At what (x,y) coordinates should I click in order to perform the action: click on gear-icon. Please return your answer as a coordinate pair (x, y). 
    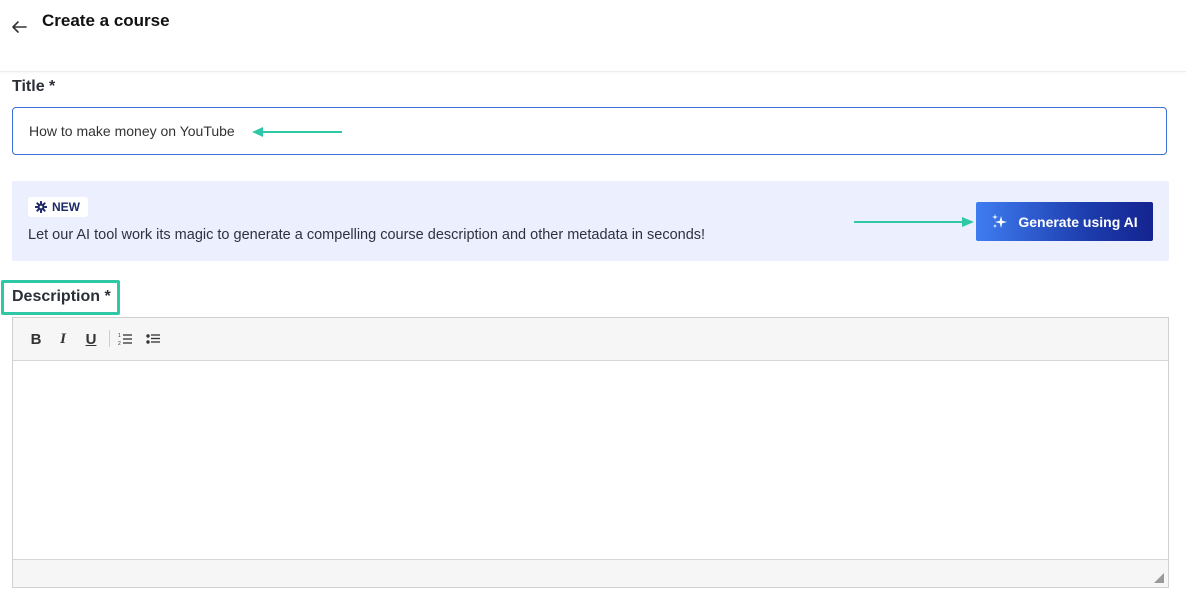
    Looking at the image, I should click on (41, 207).